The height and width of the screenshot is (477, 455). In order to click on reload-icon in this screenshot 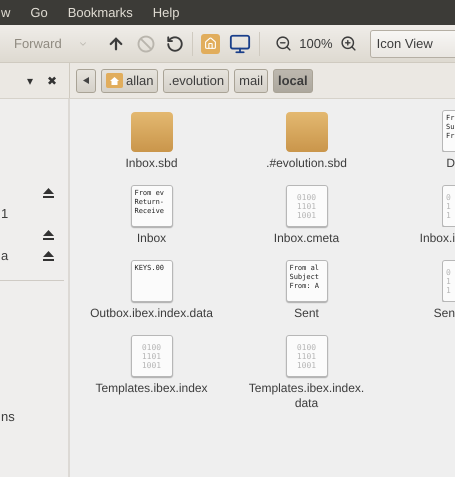, I will do `click(175, 43)`.